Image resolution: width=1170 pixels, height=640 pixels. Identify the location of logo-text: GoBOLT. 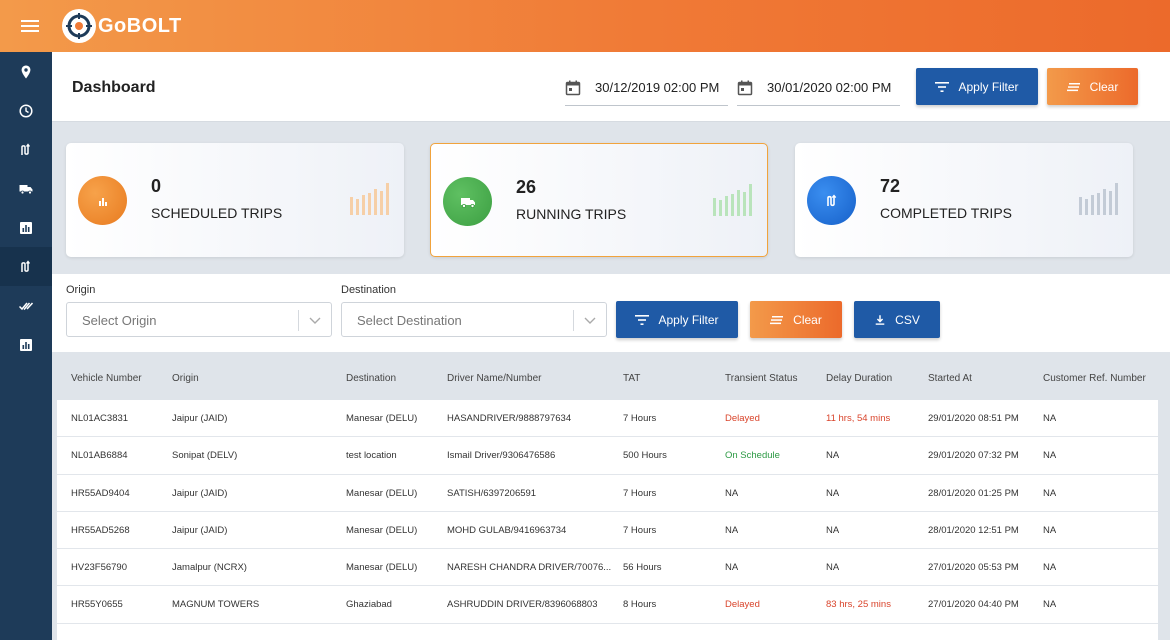
(140, 25).